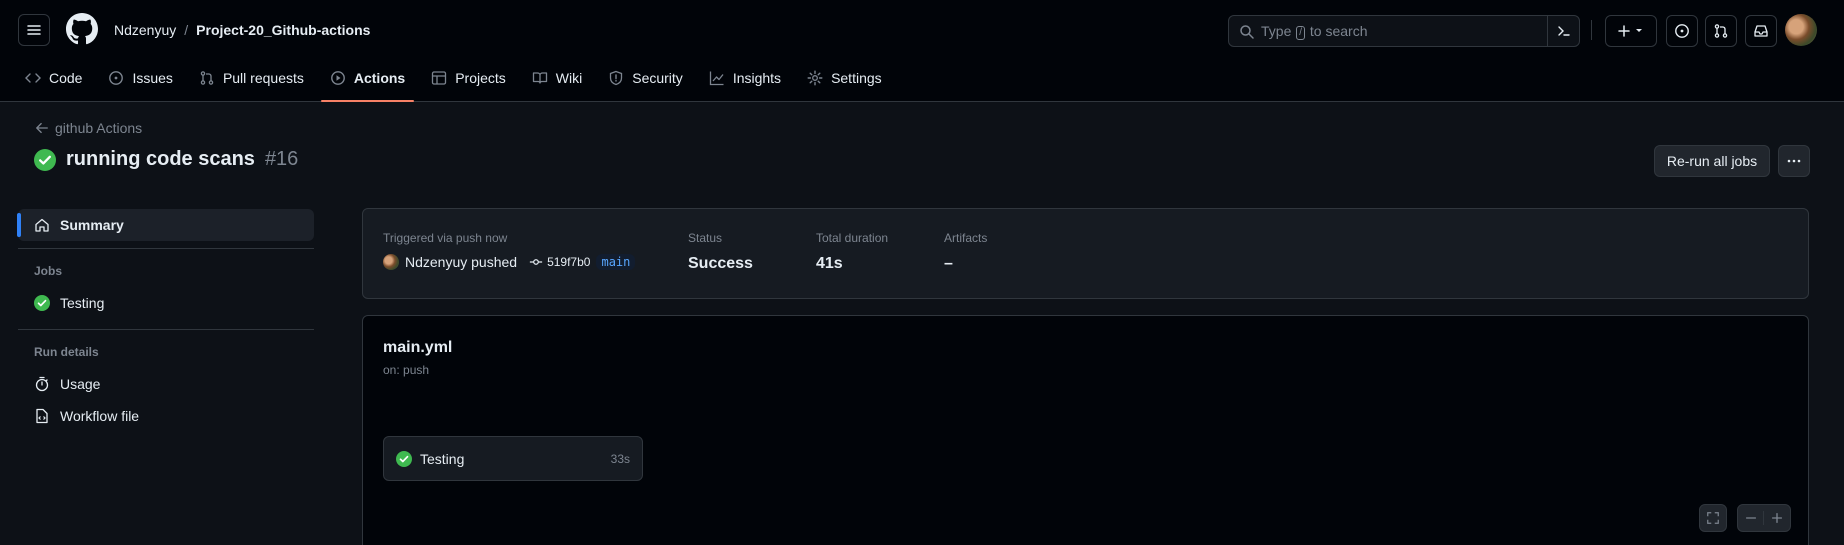 Image resolution: width=1844 pixels, height=545 pixels. I want to click on repo-name-link: Project-20_Github-actions, so click(283, 30).